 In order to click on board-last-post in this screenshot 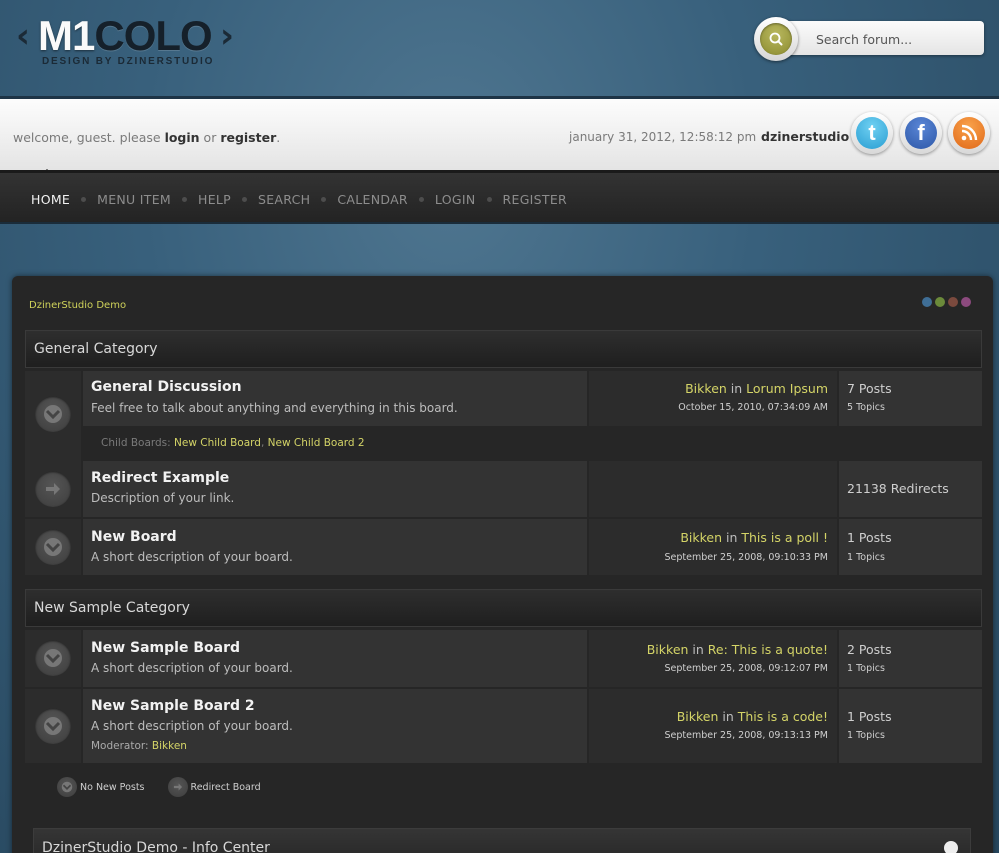, I will do `click(713, 489)`.